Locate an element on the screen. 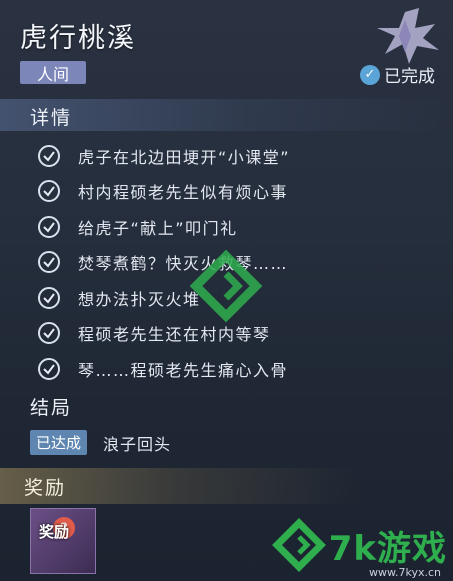  task-item: 给虎子“献上”叩门礼 is located at coordinates (164, 227).